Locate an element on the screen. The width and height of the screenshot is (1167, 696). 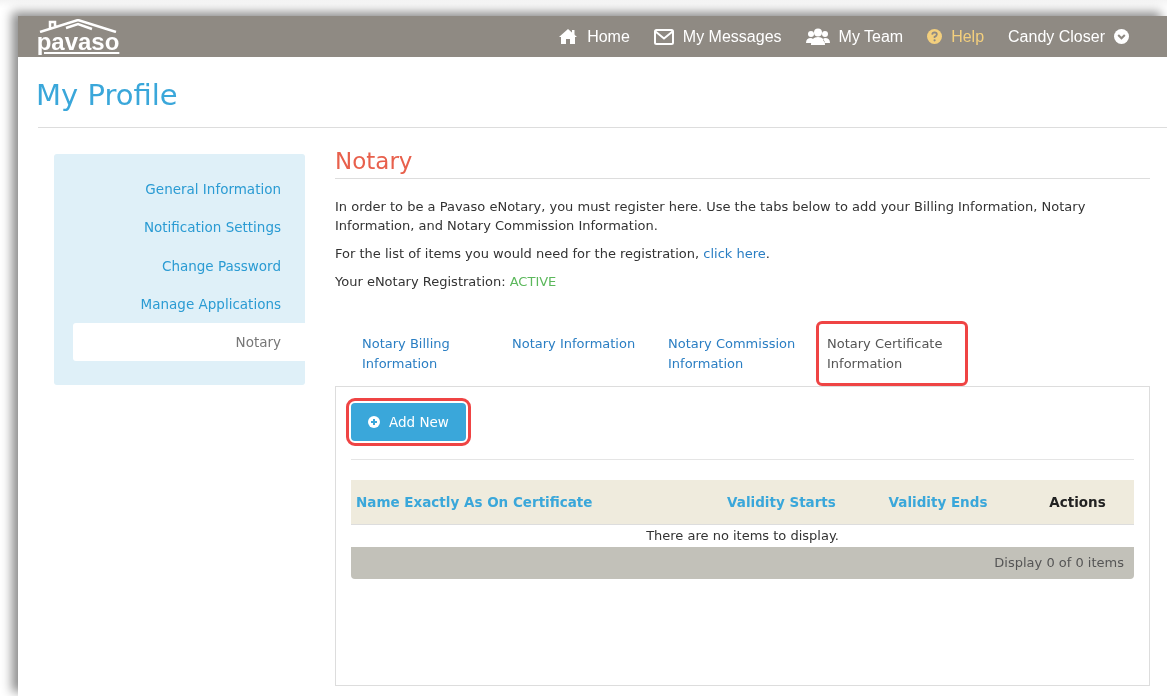
sidebar-item: General Information is located at coordinates (189, 189).